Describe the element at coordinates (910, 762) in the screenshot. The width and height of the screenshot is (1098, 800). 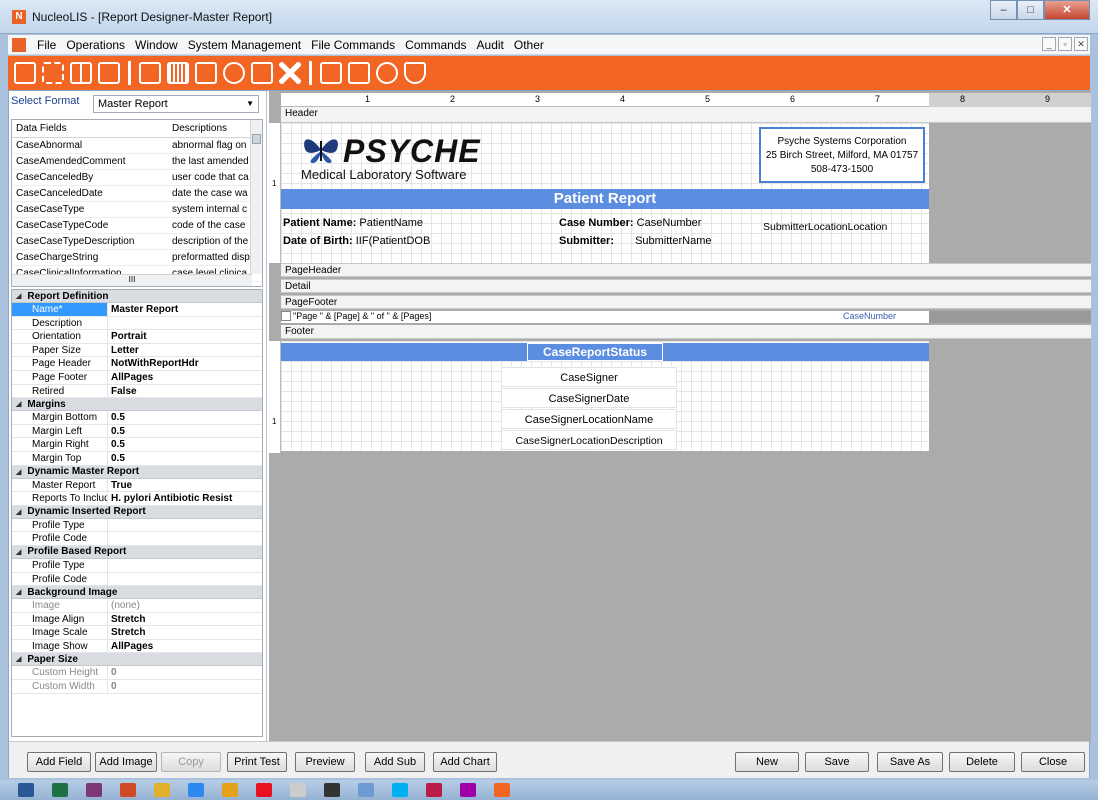
I see `save-as-button: Save As` at that location.